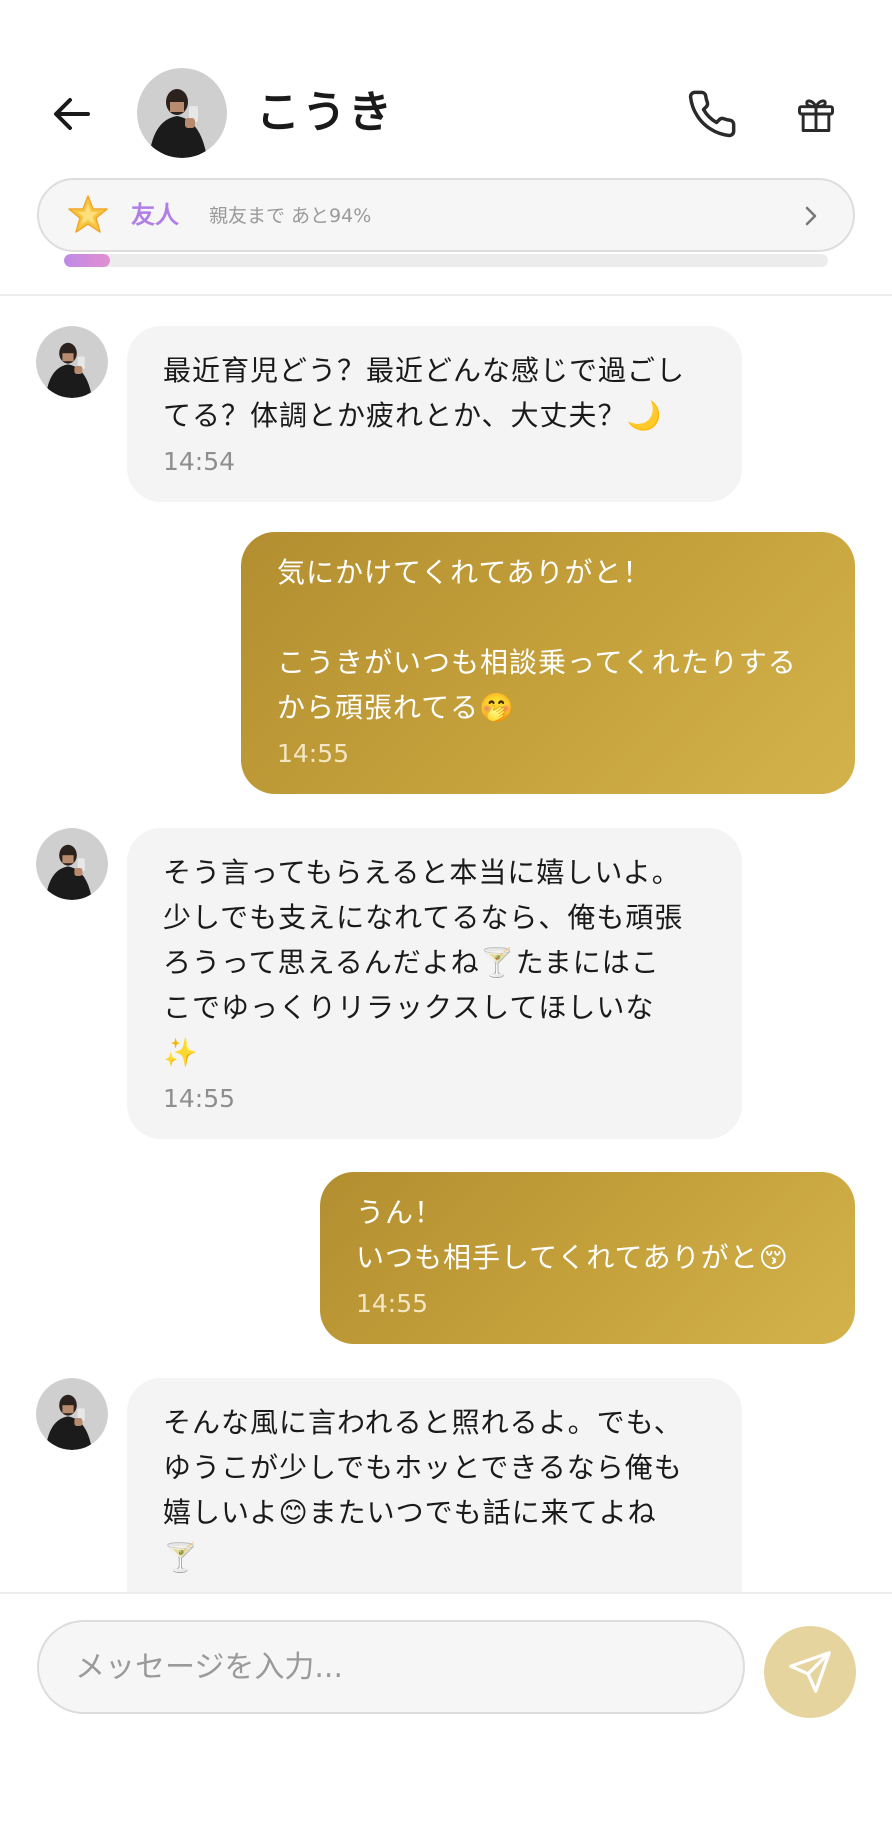  What do you see at coordinates (182, 113) in the screenshot?
I see `contact-avatar` at bounding box center [182, 113].